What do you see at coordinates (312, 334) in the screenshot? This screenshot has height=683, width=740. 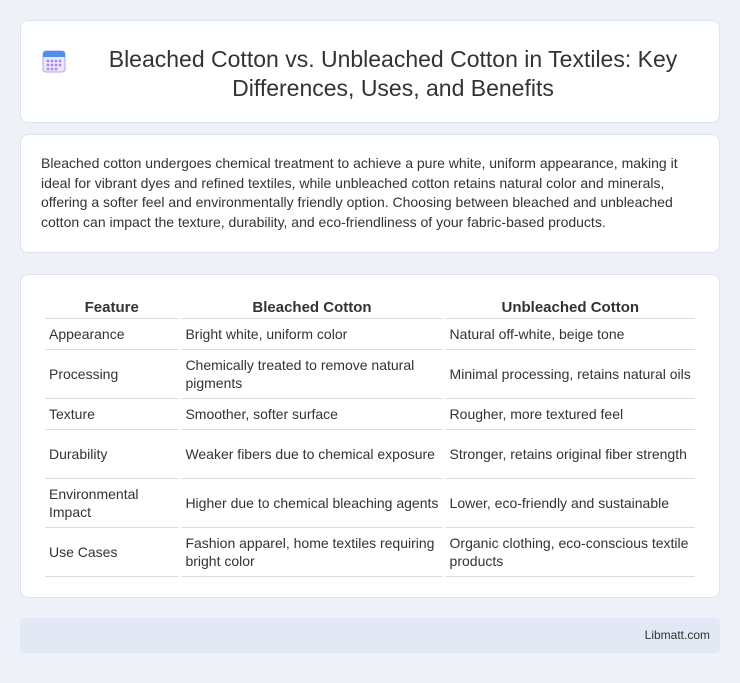 I see `bleached-cell: Bright white, uniform color` at bounding box center [312, 334].